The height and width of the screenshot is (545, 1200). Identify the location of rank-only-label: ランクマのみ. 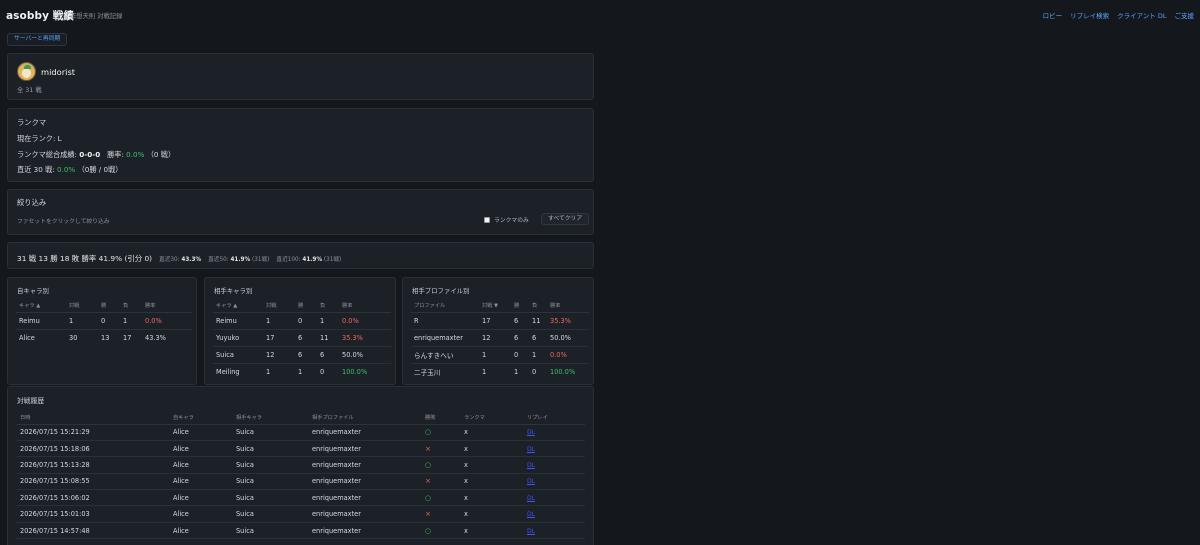
(511, 221).